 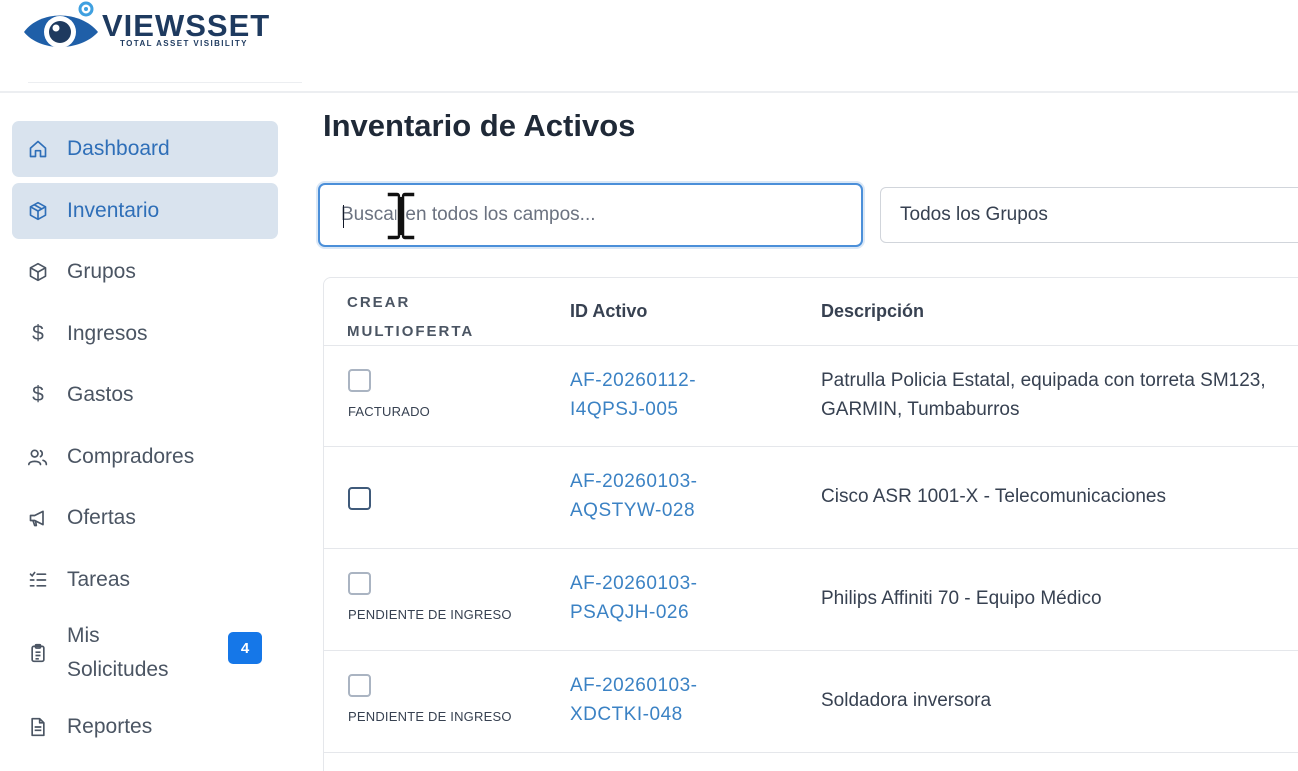 I want to click on asset-id-link: AF-20260103- AQSTYW-028, so click(x=633, y=496).